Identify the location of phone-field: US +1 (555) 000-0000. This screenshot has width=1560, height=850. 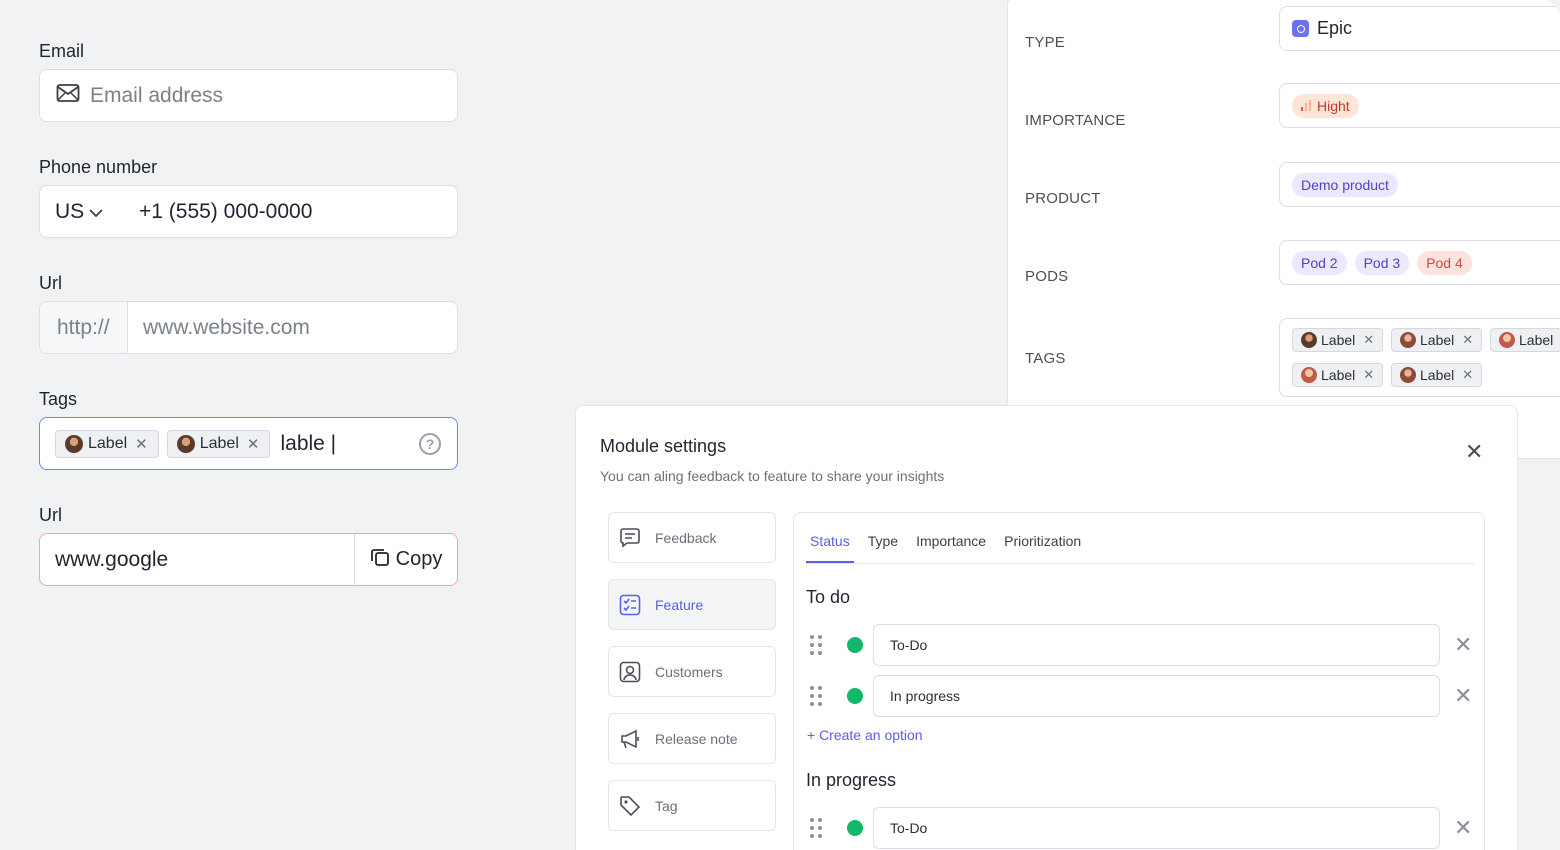
(248, 211).